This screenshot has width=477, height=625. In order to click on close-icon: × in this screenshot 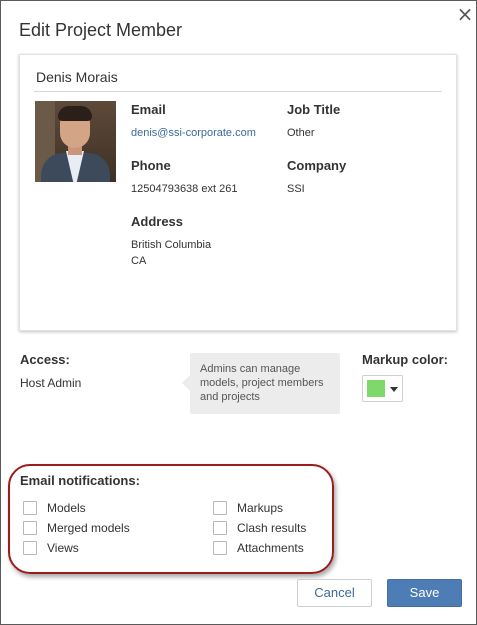, I will do `click(465, 14)`.